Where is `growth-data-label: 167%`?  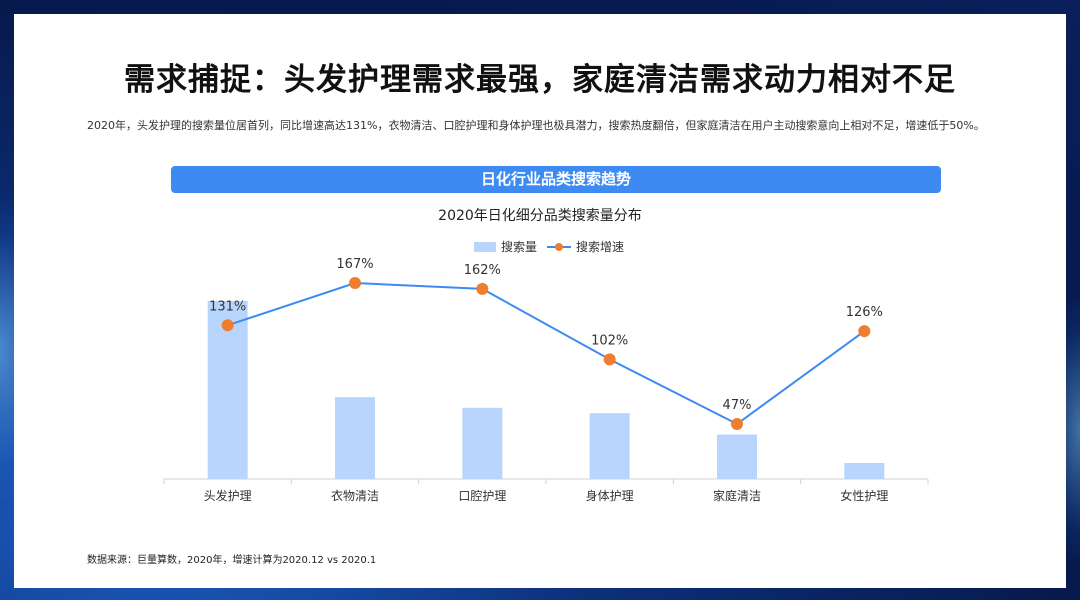
growth-data-label: 167% is located at coordinates (354, 264).